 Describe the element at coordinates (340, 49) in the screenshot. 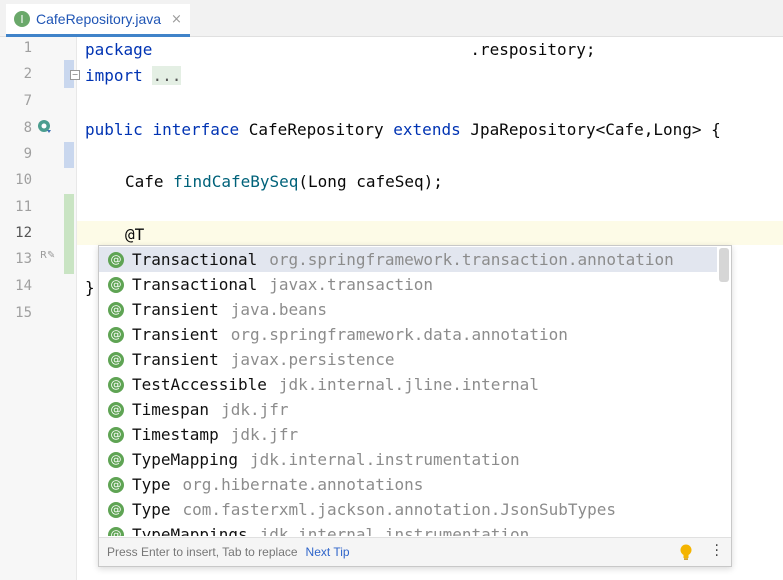

I see `code-line-1: package .respository;` at that location.